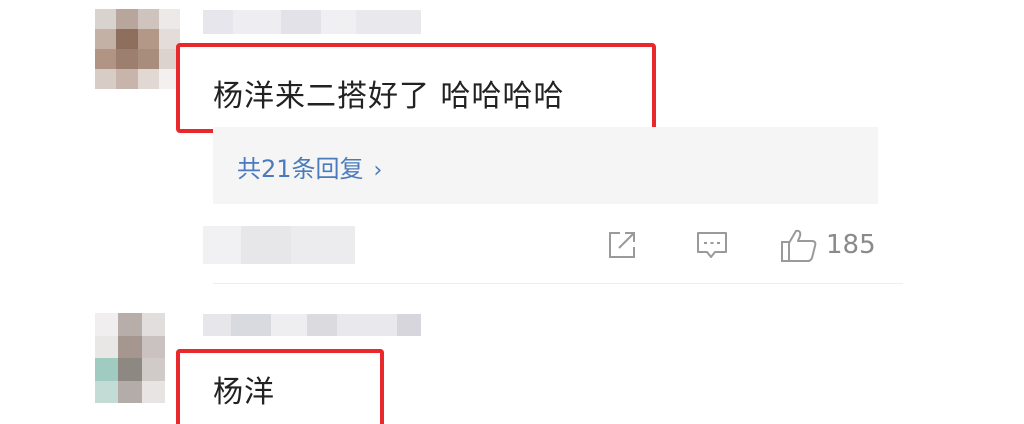 This screenshot has height=424, width=1024. What do you see at coordinates (799, 247) in the screenshot?
I see `thumbs-up-icon` at bounding box center [799, 247].